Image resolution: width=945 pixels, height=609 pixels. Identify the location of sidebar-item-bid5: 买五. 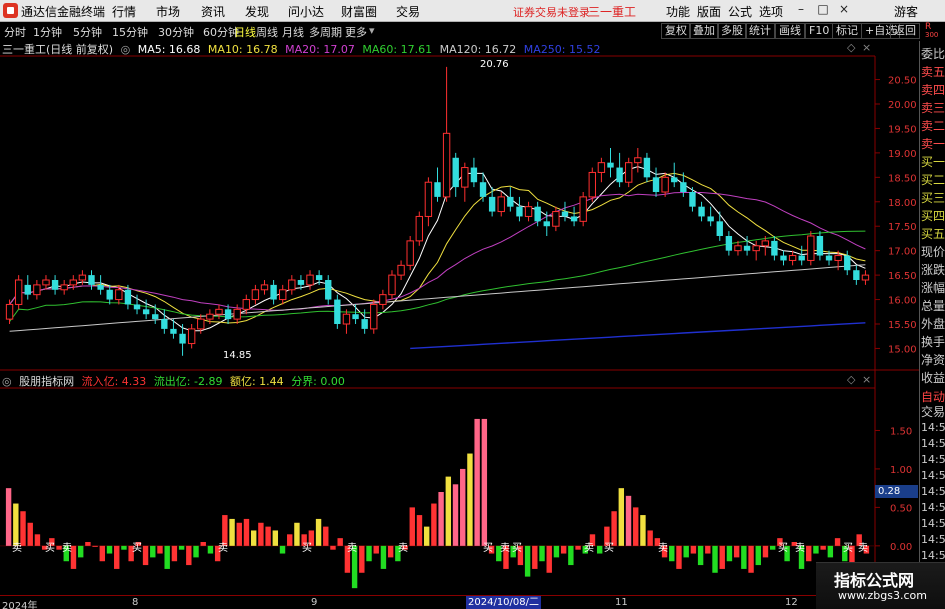
(933, 234).